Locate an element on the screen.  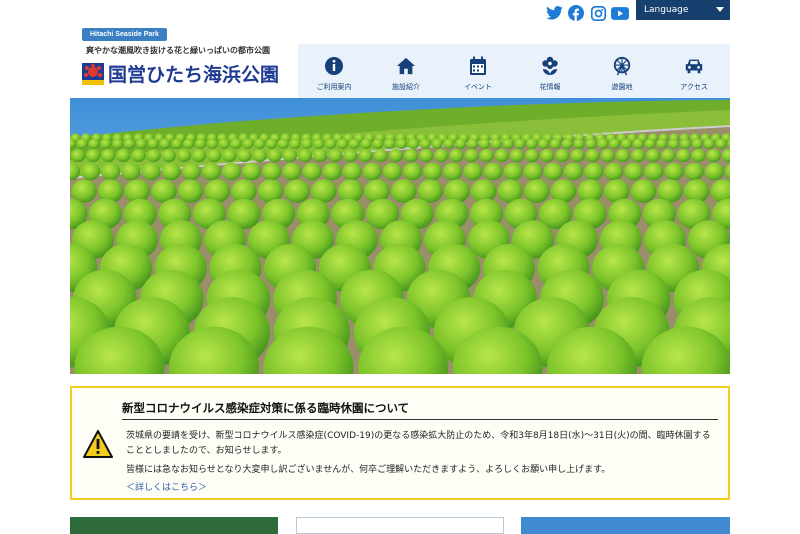
main-nav: ご利用案内 施設紹介 イベント 花情報 遊園地 アクセス is located at coordinates (514, 71).